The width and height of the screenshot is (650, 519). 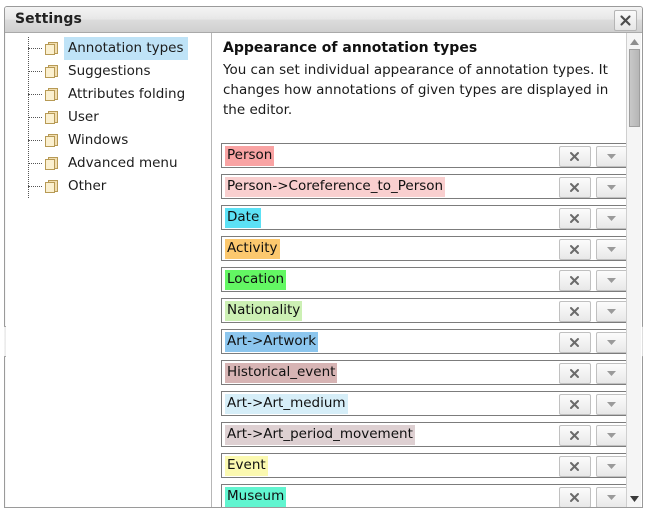 I want to click on sidebar-item-suggestions: Suggestions, so click(x=109, y=71).